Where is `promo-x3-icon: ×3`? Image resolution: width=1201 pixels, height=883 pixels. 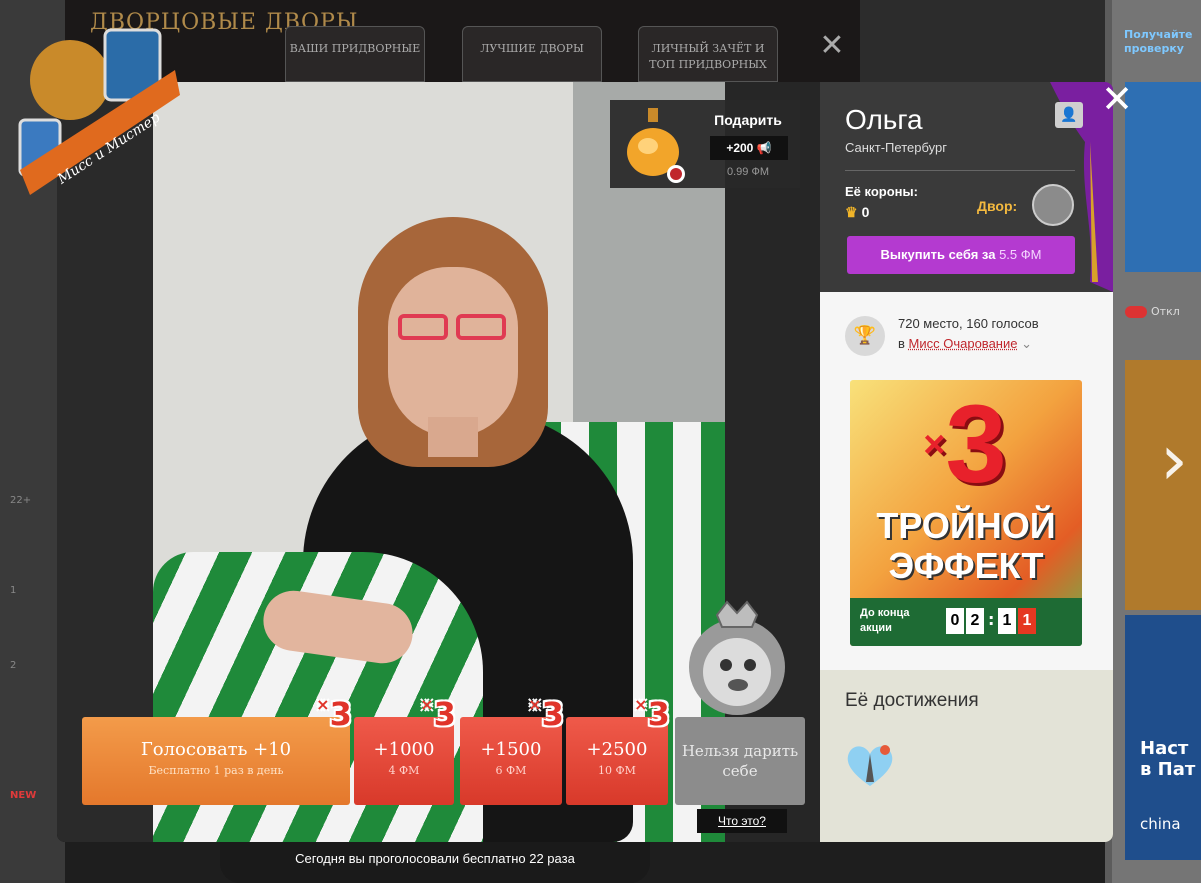 promo-x3-icon: ×3 is located at coordinates (965, 444).